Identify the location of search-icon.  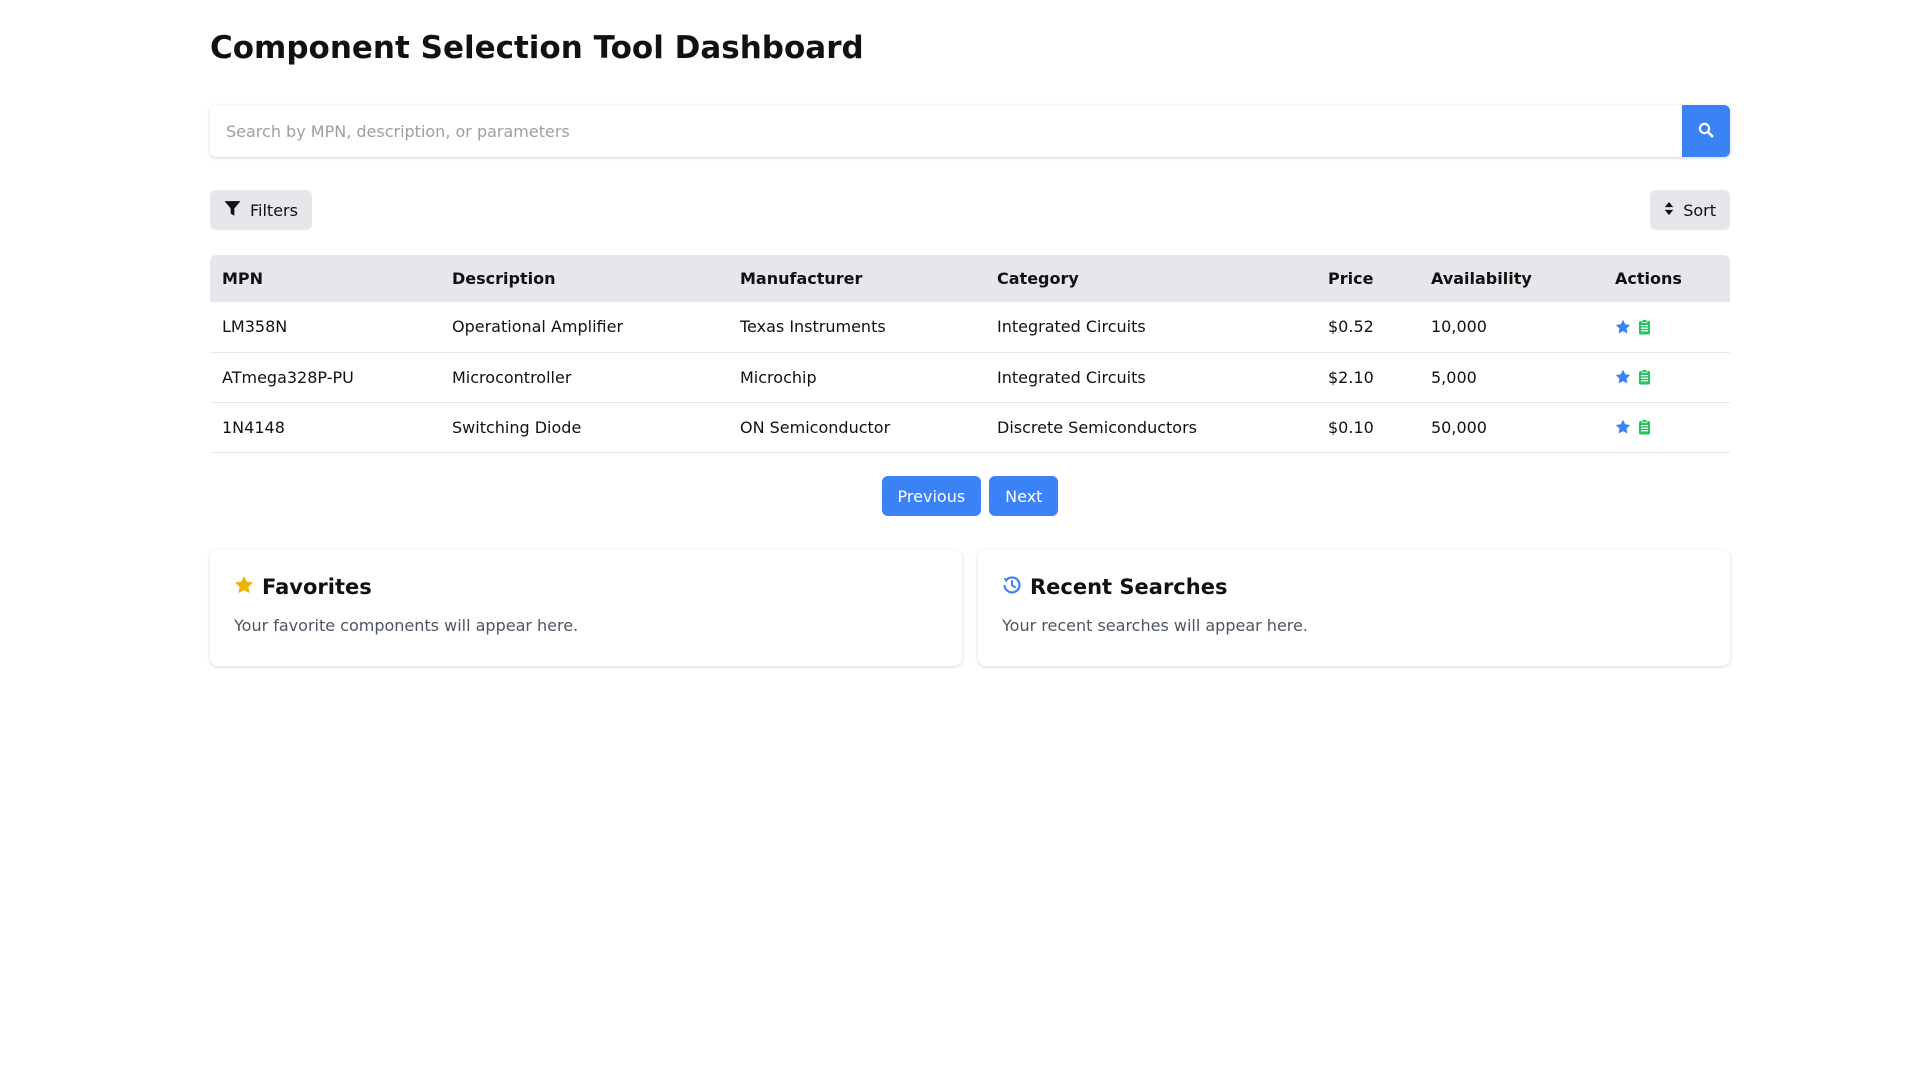
(1706, 131).